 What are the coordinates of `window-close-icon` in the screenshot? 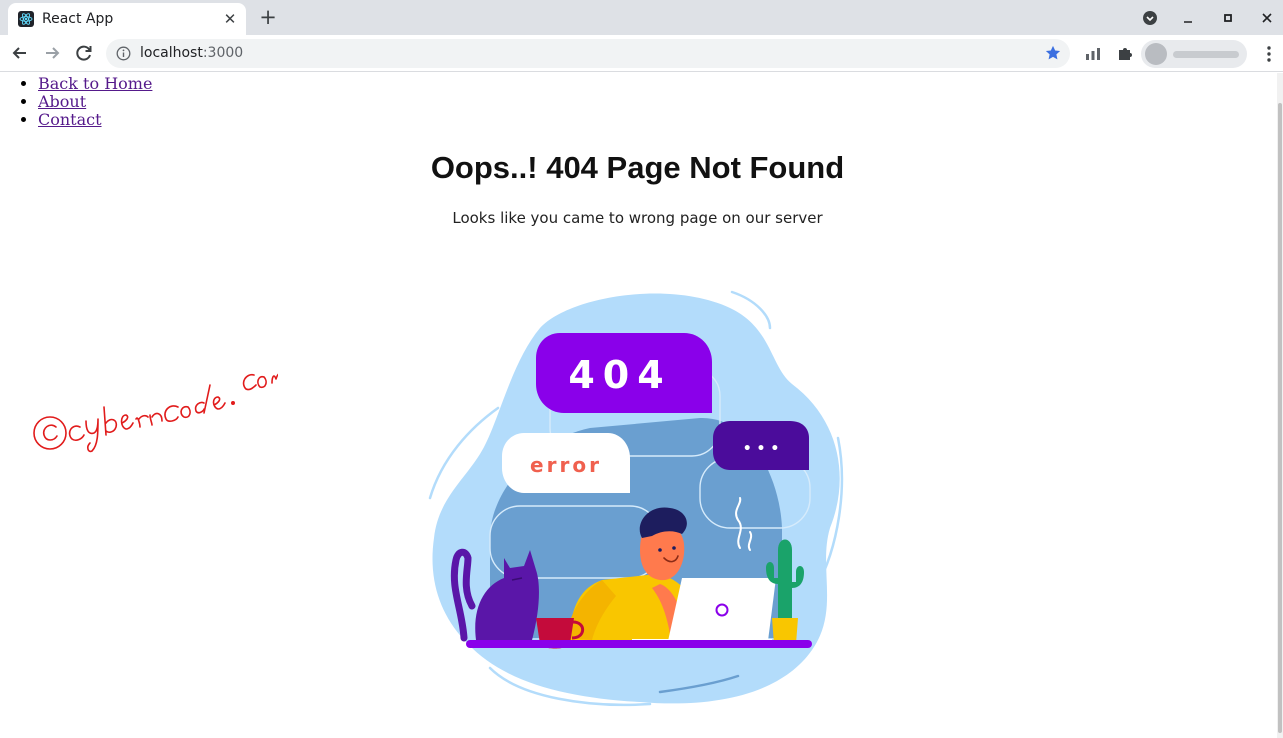 It's located at (1267, 18).